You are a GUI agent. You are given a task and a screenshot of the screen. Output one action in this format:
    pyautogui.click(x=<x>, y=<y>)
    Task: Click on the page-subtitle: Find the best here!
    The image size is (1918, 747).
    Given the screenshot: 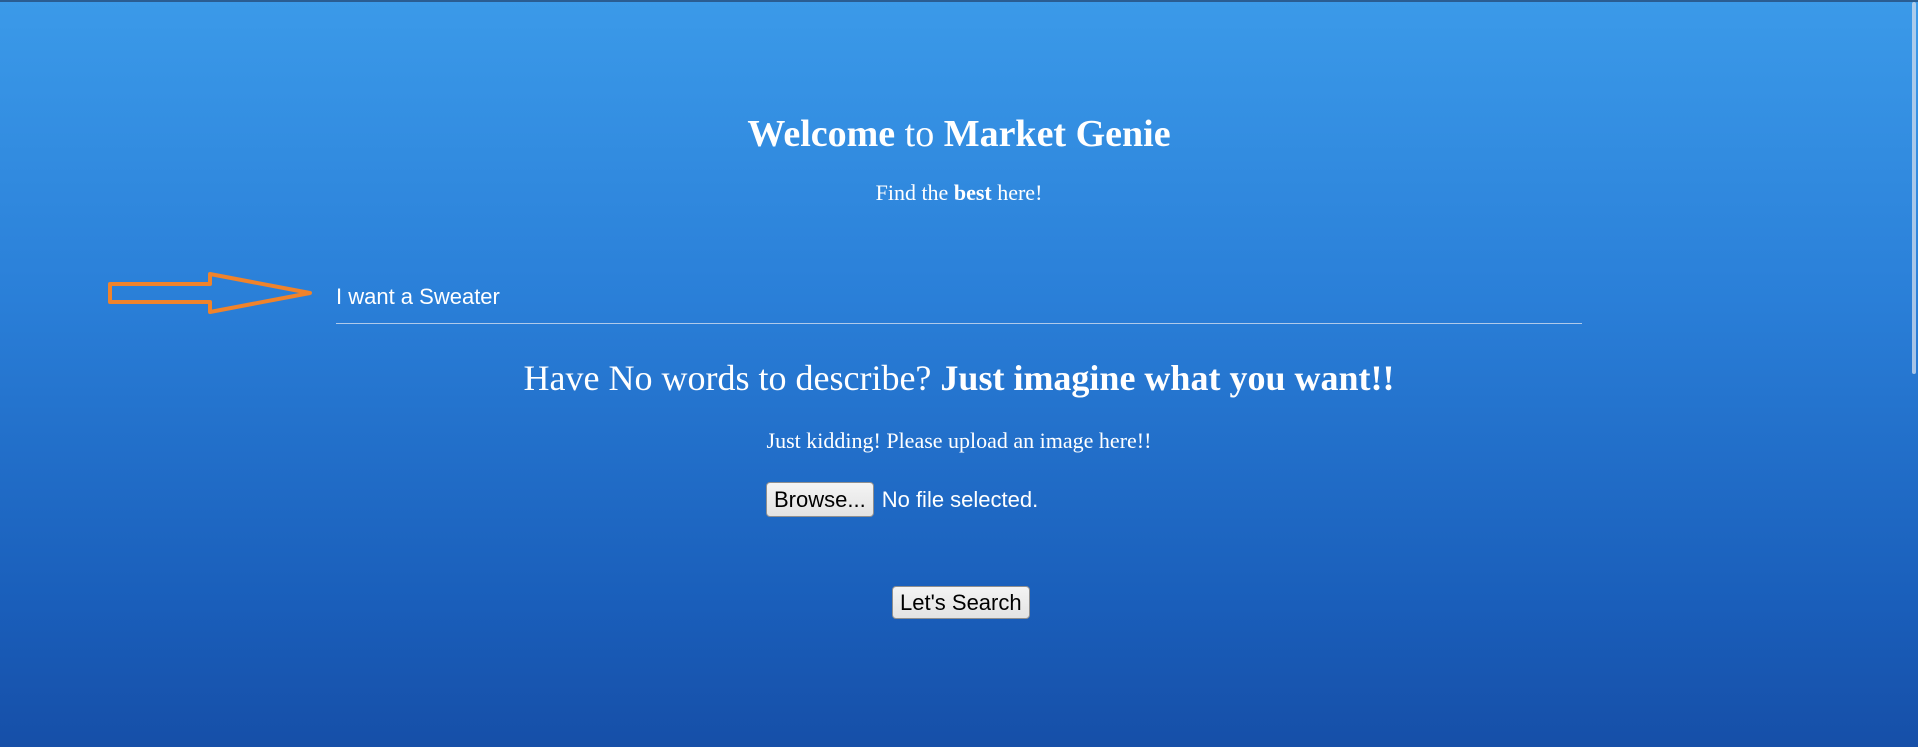 What is the action you would take?
    pyautogui.click(x=959, y=193)
    